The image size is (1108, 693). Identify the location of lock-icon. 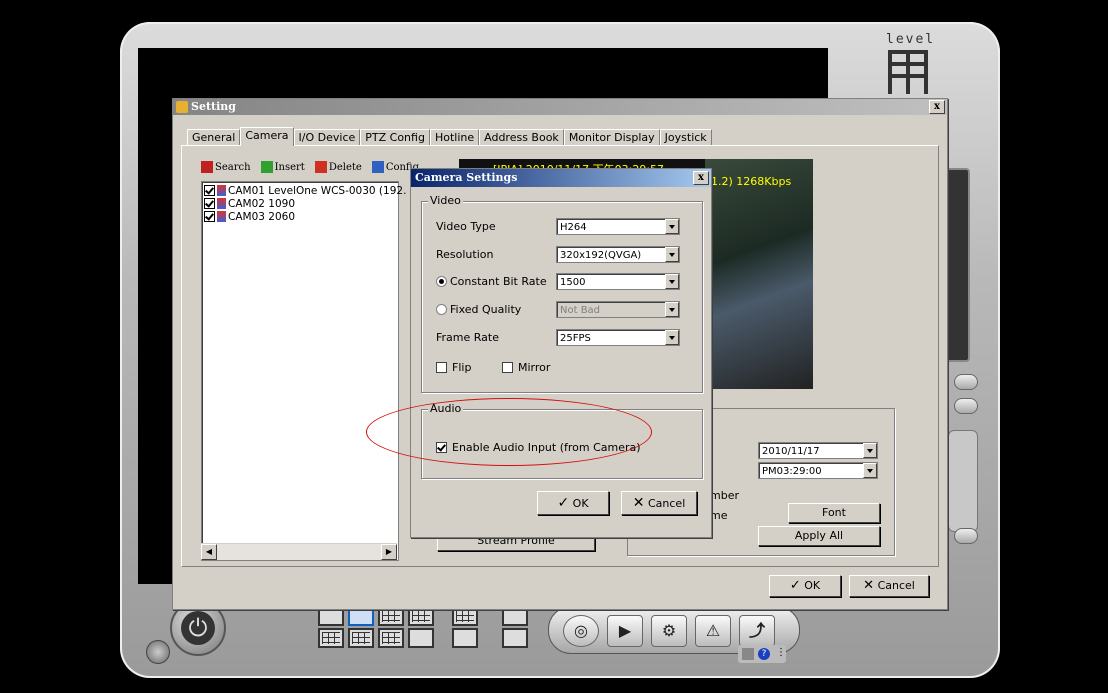
(748, 654).